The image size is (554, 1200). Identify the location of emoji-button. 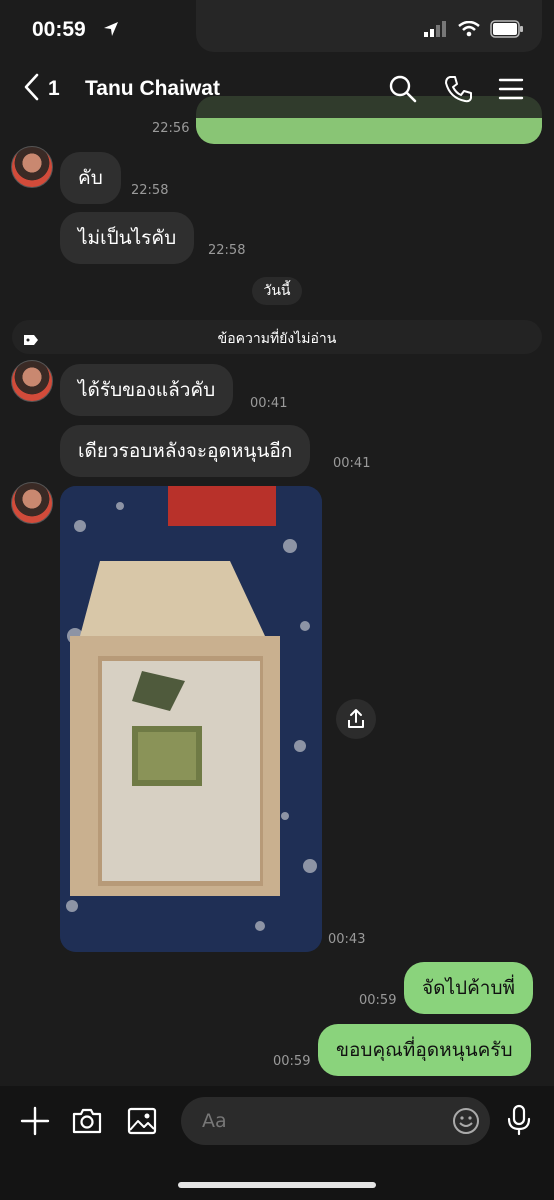
(466, 1123).